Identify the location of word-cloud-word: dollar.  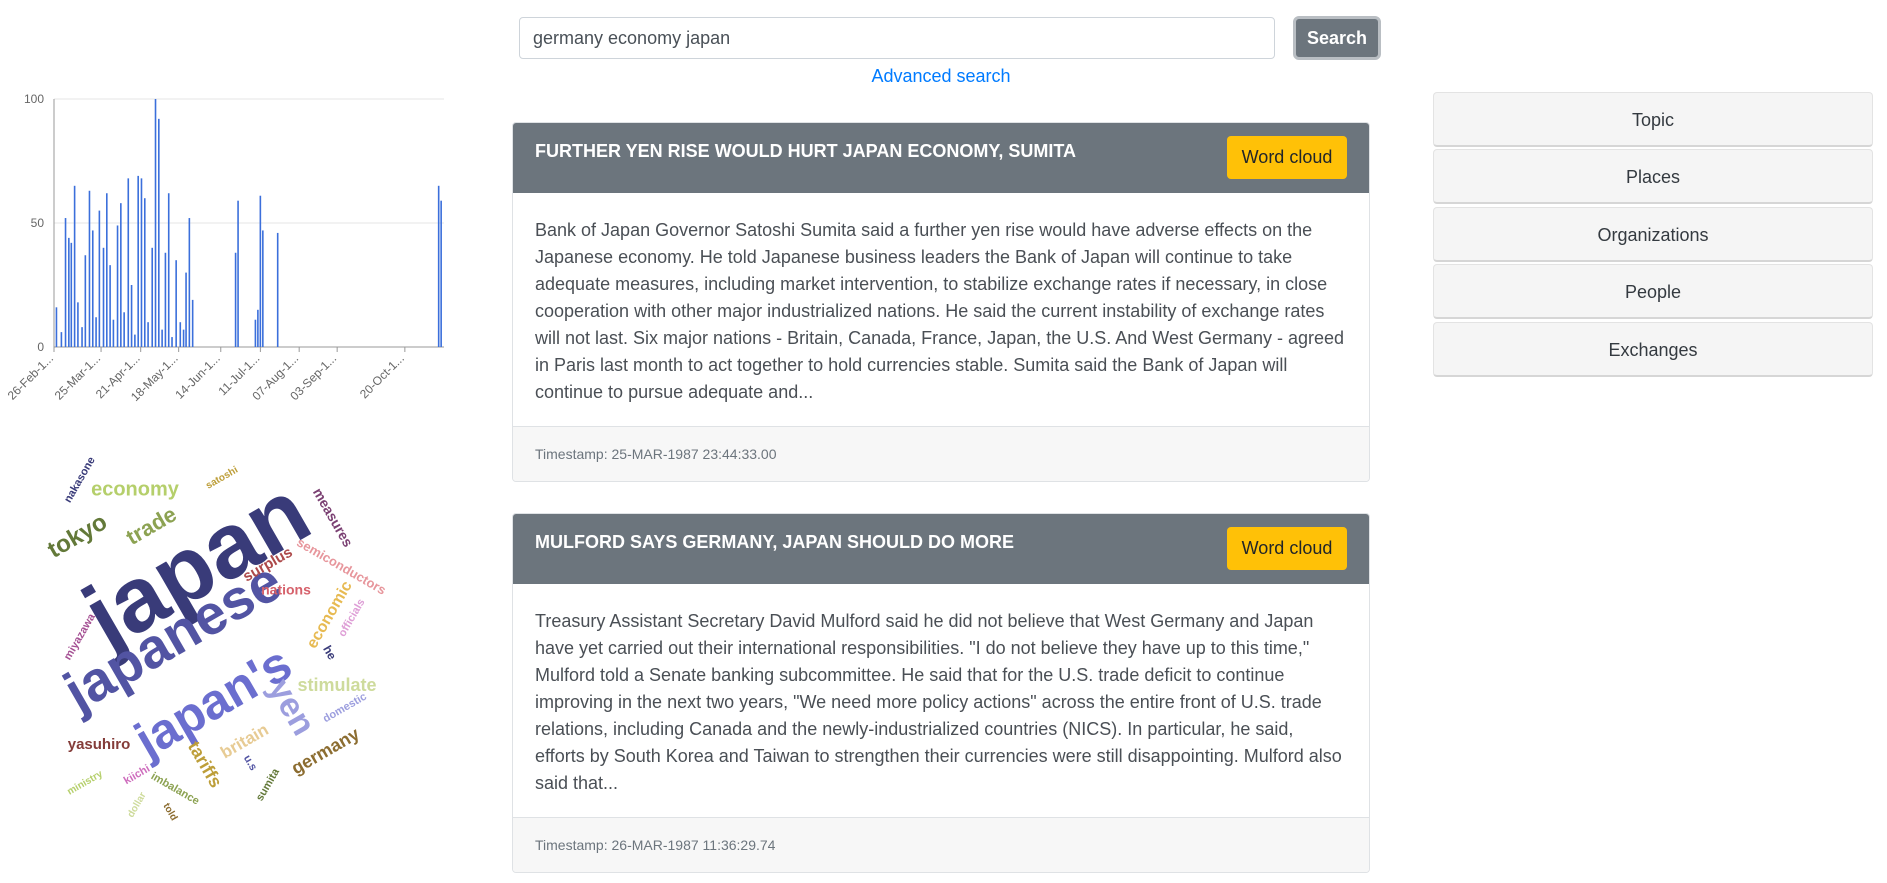
(137, 804).